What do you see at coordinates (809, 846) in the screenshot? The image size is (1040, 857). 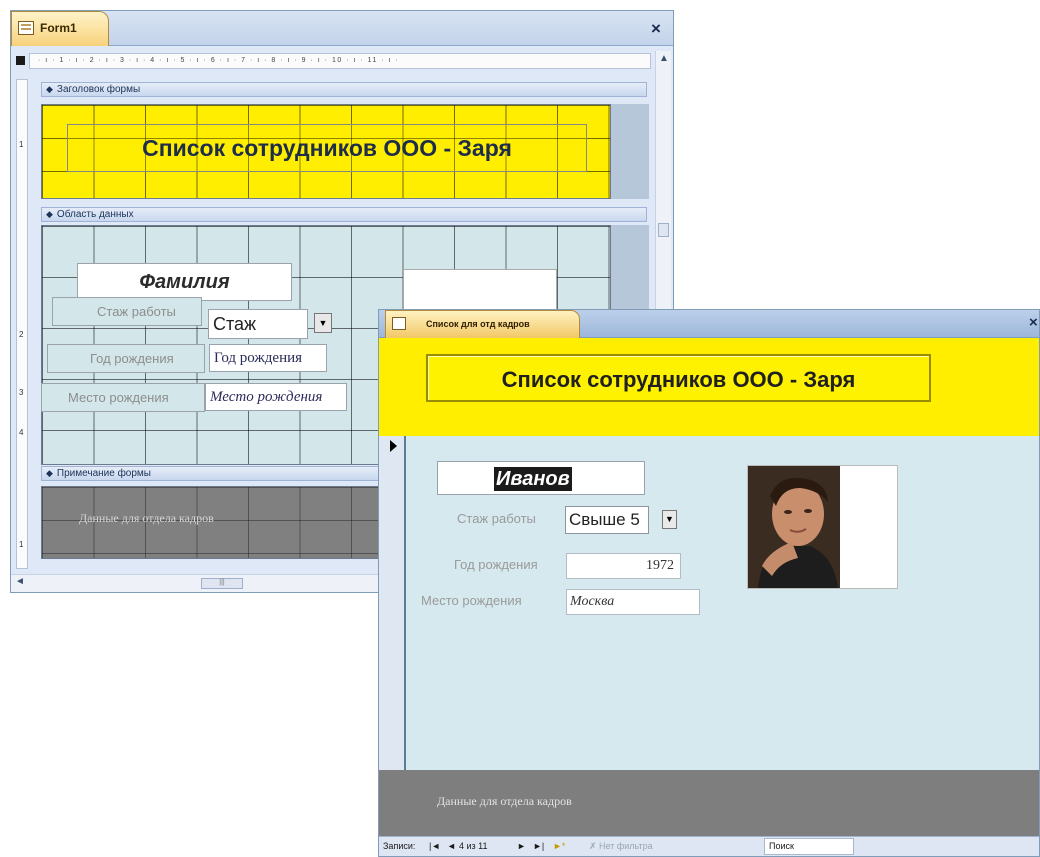 I see `search-input: Поиск` at bounding box center [809, 846].